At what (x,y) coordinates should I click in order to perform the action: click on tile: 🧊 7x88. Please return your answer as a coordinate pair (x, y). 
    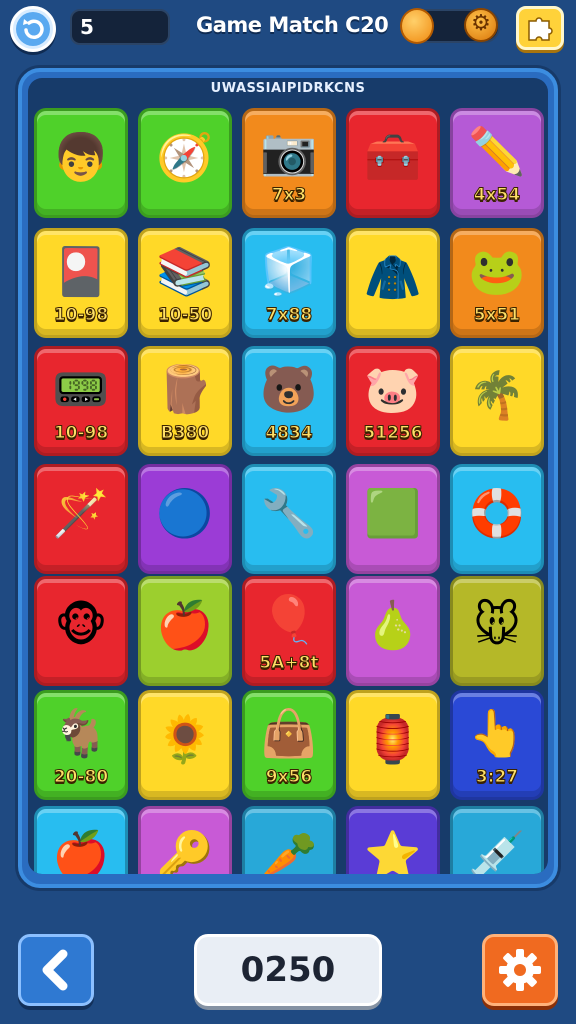
    Looking at the image, I should click on (289, 283).